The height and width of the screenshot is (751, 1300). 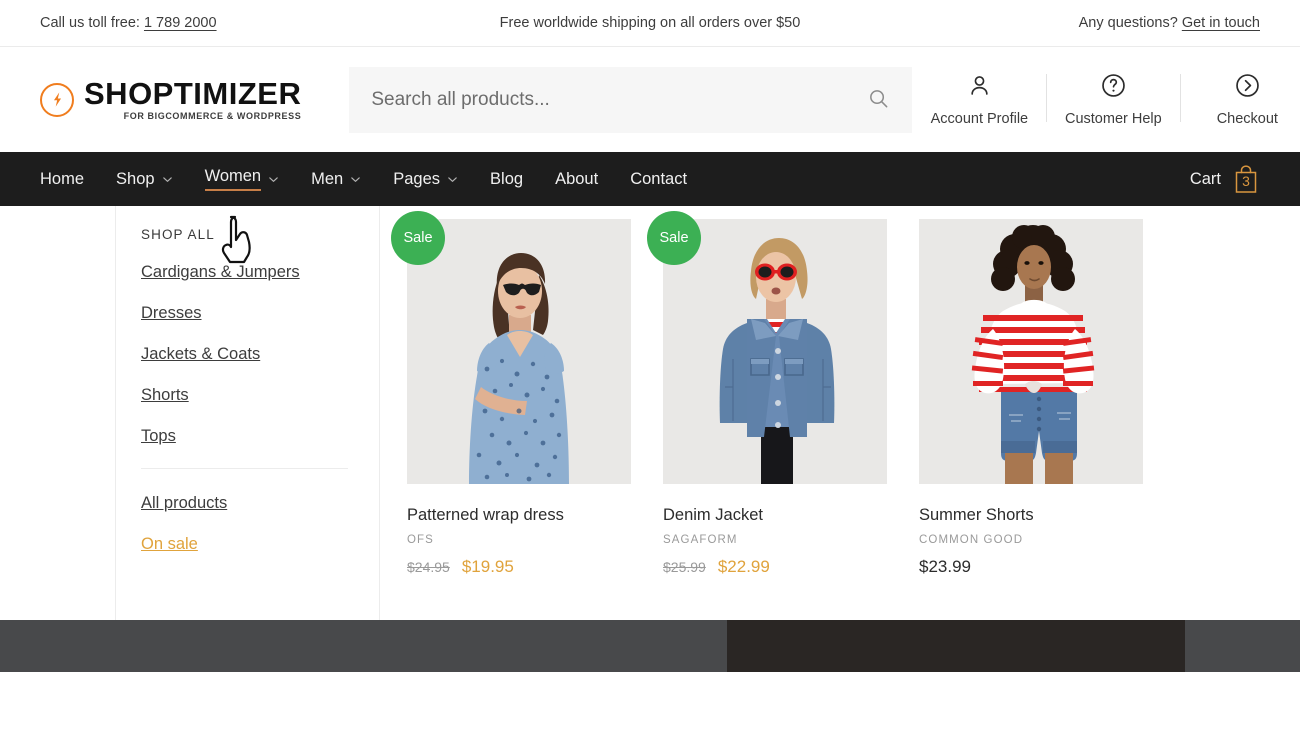 I want to click on logo-tagline: FOR BIGCOMMERCE & WORDPRESS, so click(x=212, y=116).